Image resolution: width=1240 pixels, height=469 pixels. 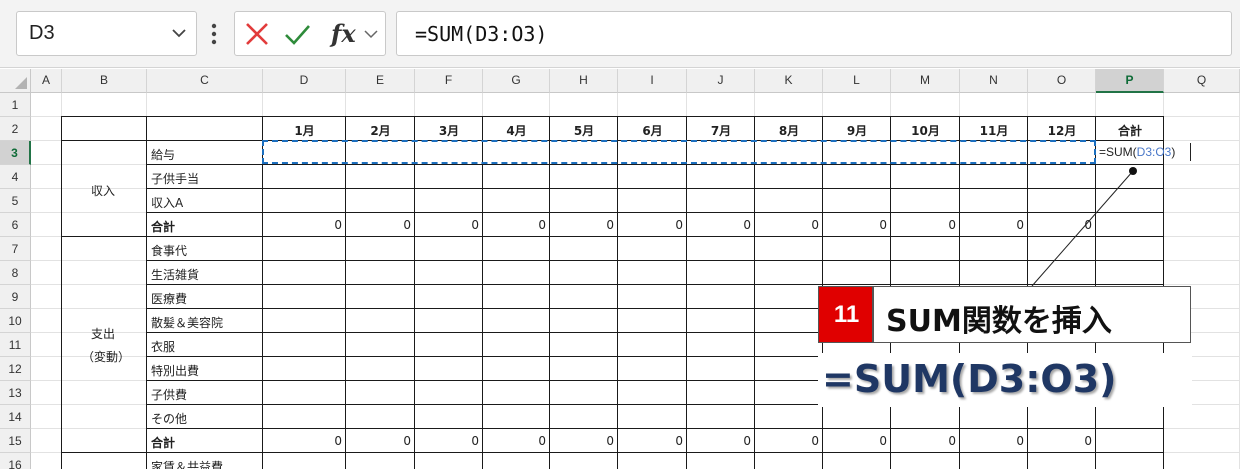 What do you see at coordinates (46, 81) in the screenshot?
I see `column-header-A: A` at bounding box center [46, 81].